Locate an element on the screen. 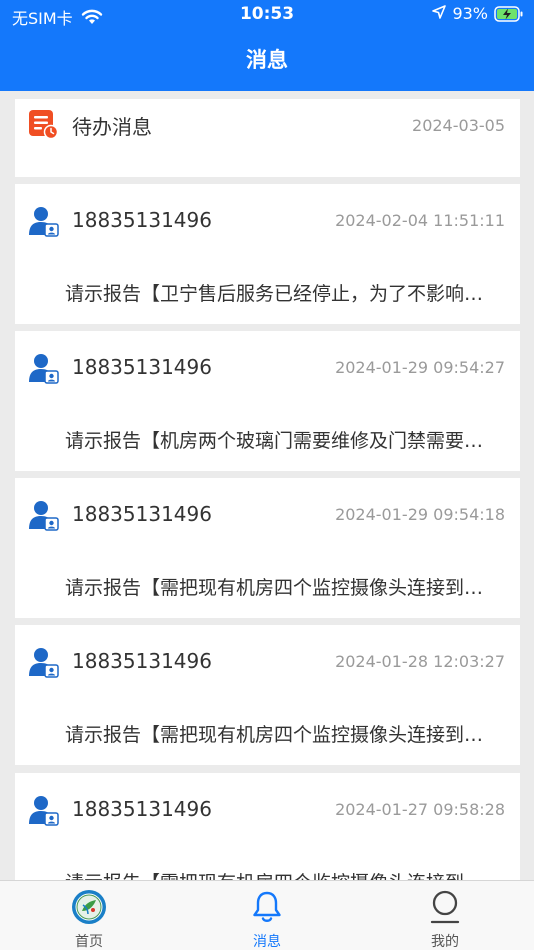  tab-profile: 我的 is located at coordinates (445, 915).